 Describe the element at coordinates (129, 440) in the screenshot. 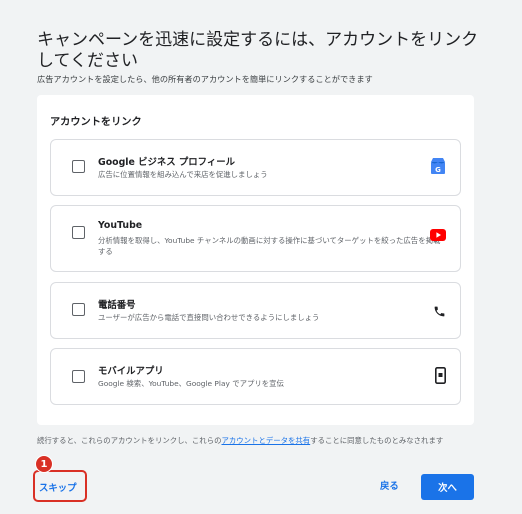

I see `consent-text-before: 続行すると、これらのアカウントをリンクし、これらの` at that location.